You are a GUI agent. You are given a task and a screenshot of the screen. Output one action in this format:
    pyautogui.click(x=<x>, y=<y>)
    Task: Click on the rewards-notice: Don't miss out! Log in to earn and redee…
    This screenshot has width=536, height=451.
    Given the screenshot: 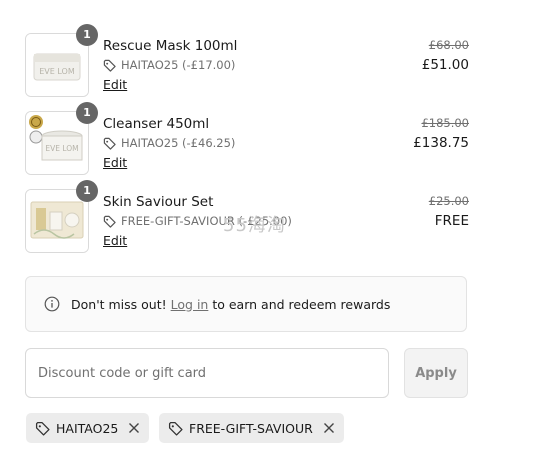 What is the action you would take?
    pyautogui.click(x=246, y=304)
    